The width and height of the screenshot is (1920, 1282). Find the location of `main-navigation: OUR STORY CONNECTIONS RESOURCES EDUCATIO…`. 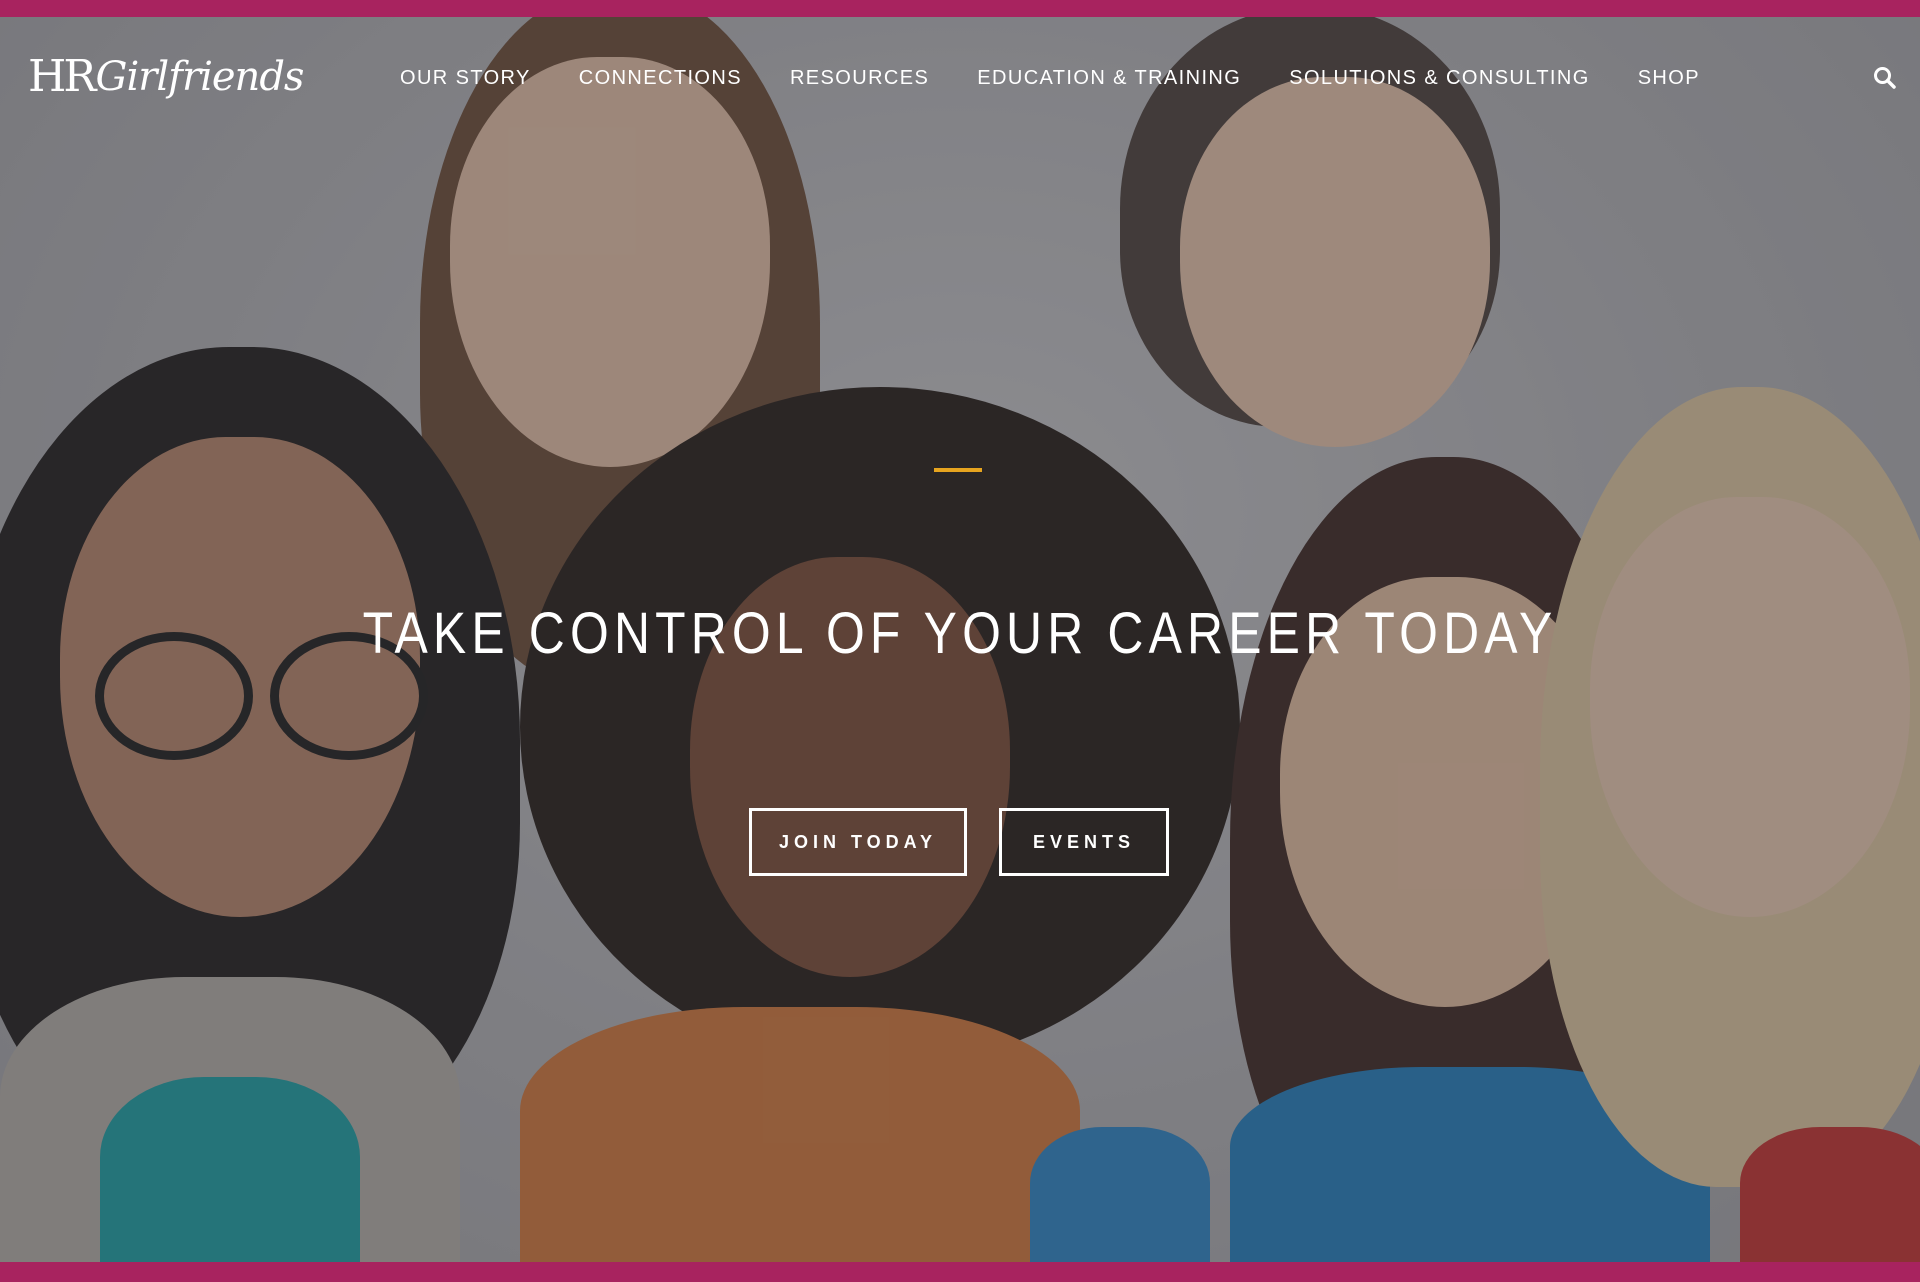

main-navigation: OUR STORY CONNECTIONS RESOURCES EDUCATIO… is located at coordinates (1074, 78).